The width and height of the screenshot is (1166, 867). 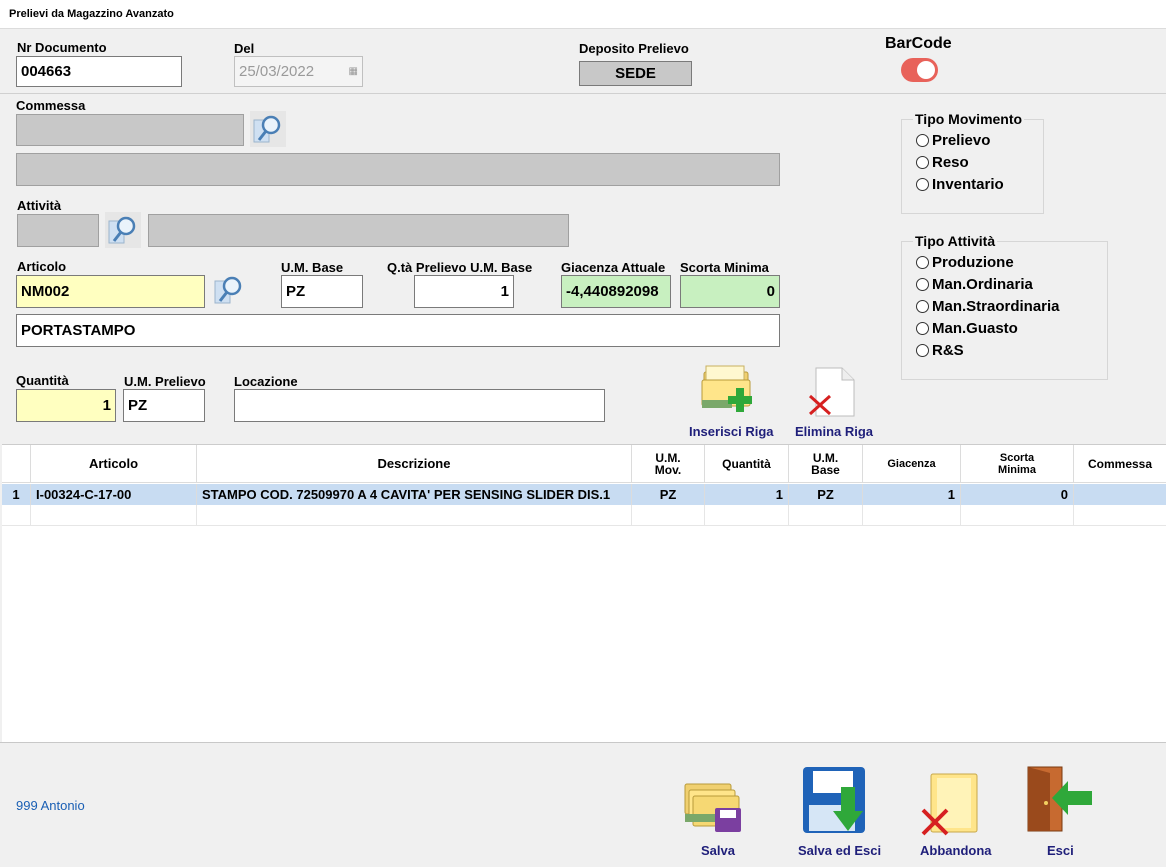 What do you see at coordinates (960, 184) in the screenshot?
I see `radio-inventario: Inventario` at bounding box center [960, 184].